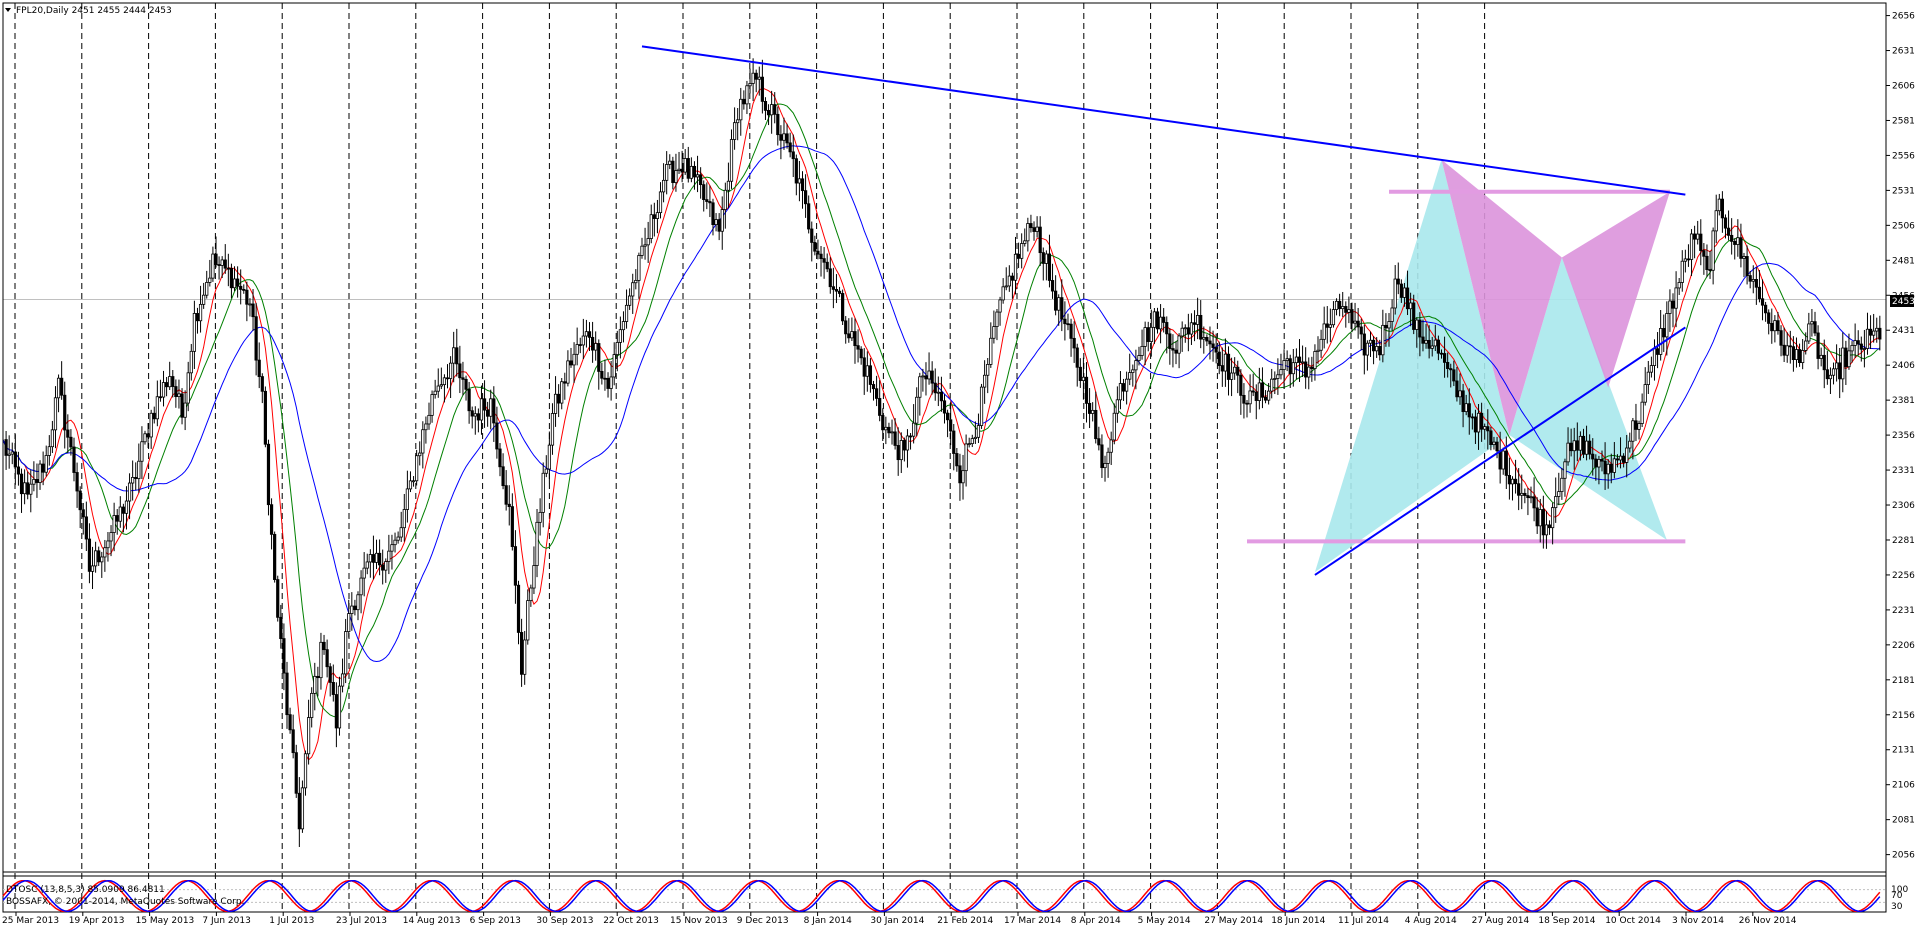  Describe the element at coordinates (1633, 921) in the screenshot. I see `x-tick-label: 10 Oct 2014` at that location.